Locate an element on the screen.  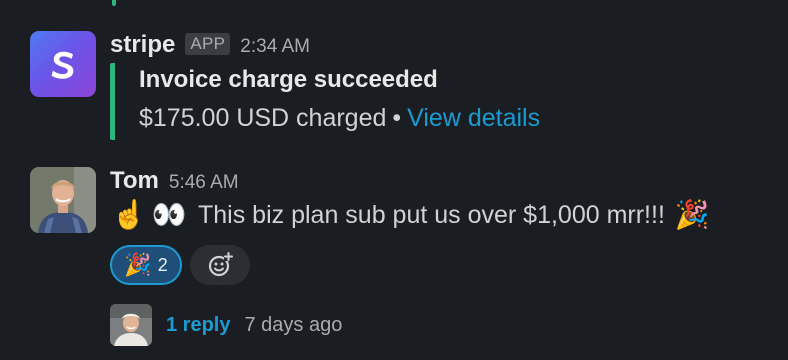
reply-avatar is located at coordinates (131, 325).